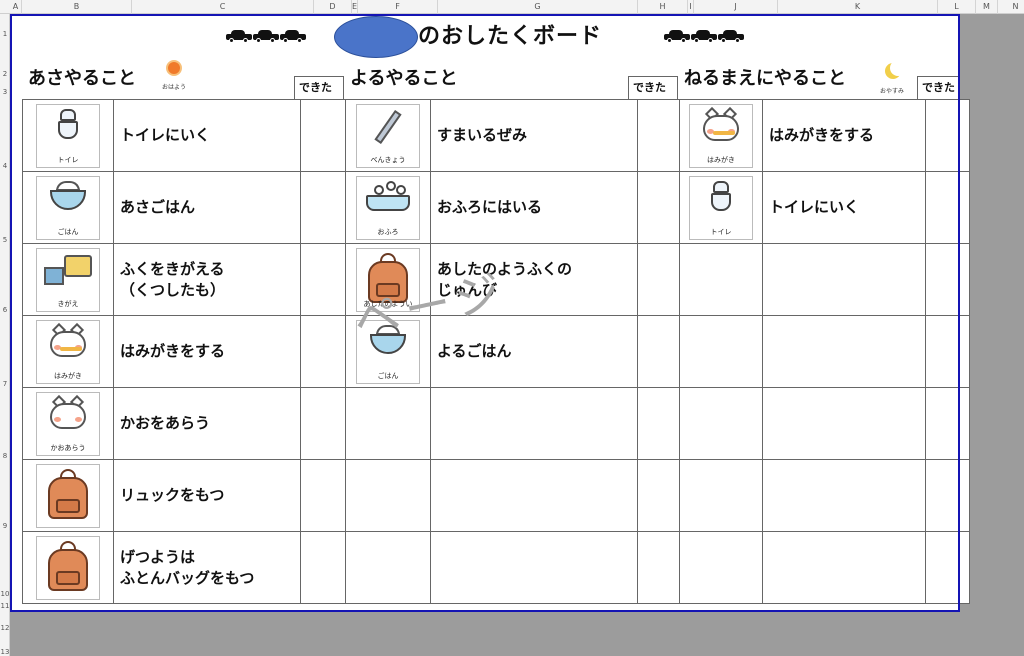 This screenshot has width=1024, height=656. Describe the element at coordinates (5, 526) in the screenshot. I see `row-header-9: 9` at that location.